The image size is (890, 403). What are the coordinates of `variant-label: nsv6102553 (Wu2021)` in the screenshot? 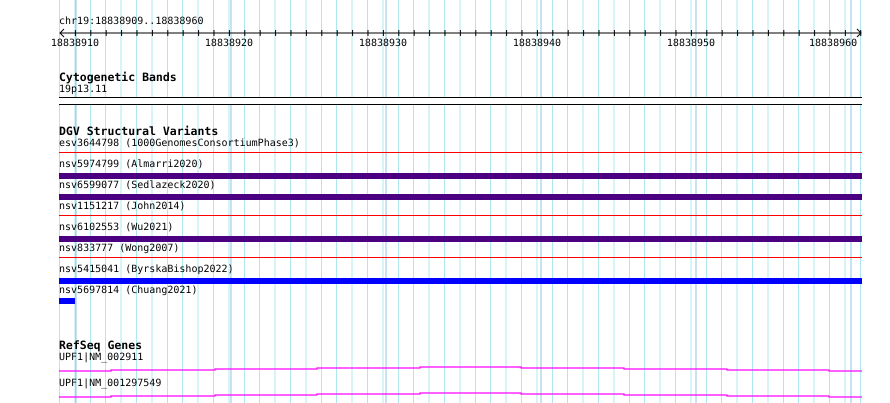 It's located at (116, 228).